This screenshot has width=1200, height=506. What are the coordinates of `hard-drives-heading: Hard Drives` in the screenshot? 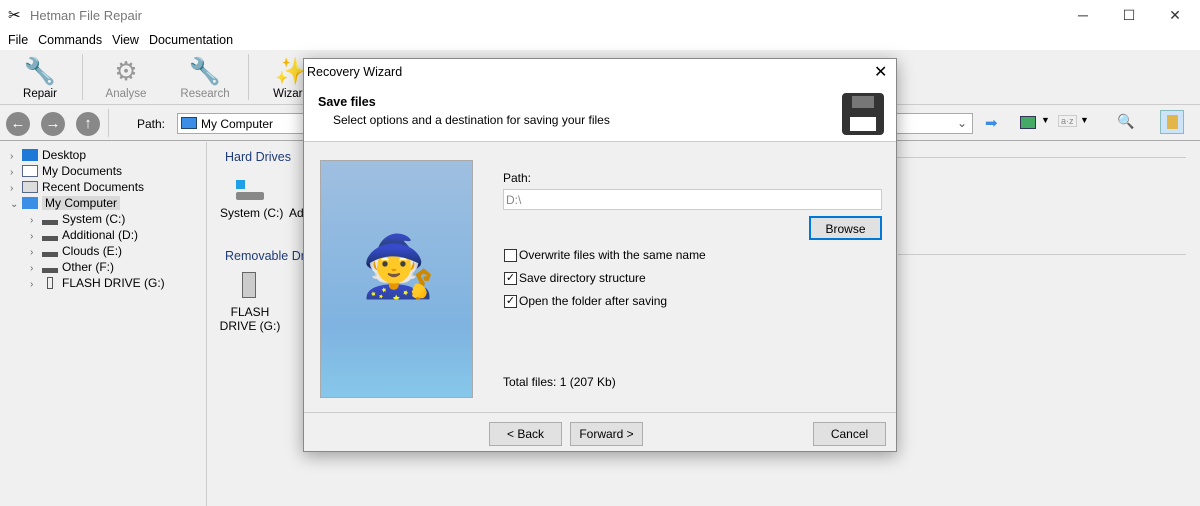 It's located at (258, 157).